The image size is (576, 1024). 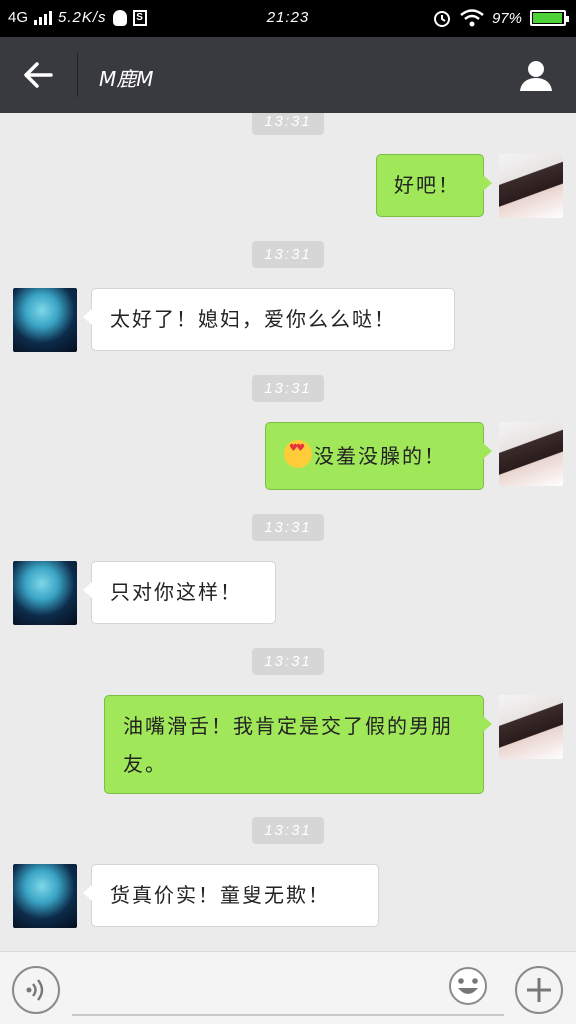 I want to click on message-bubble-out: 油嘴滑舌！我肯定是交了假的男朋友。, so click(x=298, y=744).